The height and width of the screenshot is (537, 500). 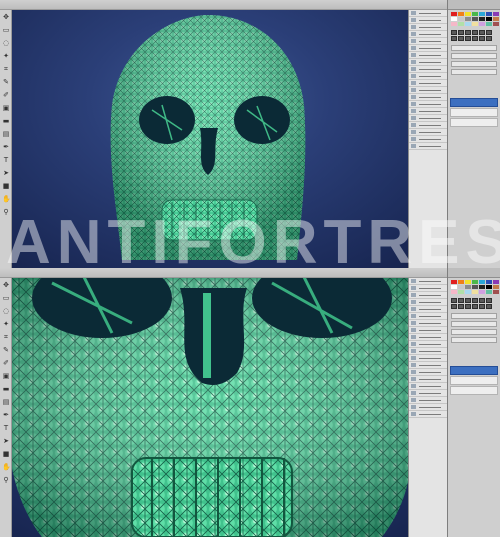 I want to click on wand-tool-icon: ✦, so click(x=6, y=56).